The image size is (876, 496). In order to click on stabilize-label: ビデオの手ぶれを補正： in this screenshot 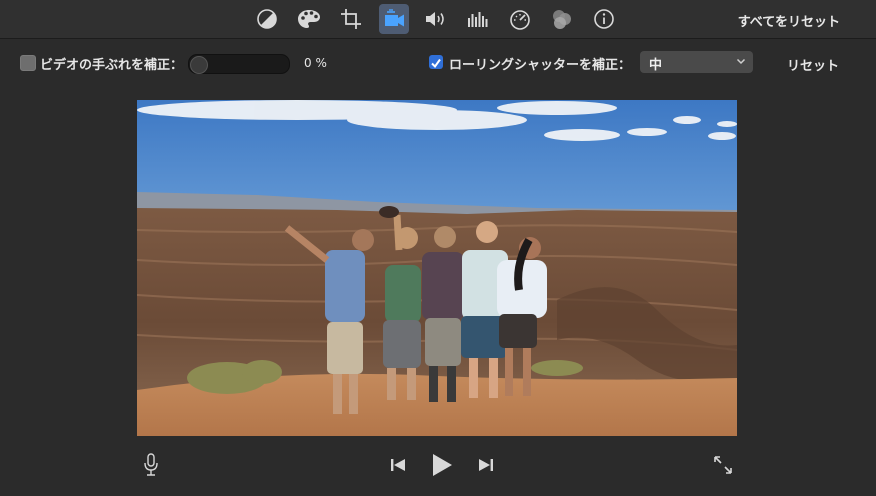, I will do `click(112, 65)`.